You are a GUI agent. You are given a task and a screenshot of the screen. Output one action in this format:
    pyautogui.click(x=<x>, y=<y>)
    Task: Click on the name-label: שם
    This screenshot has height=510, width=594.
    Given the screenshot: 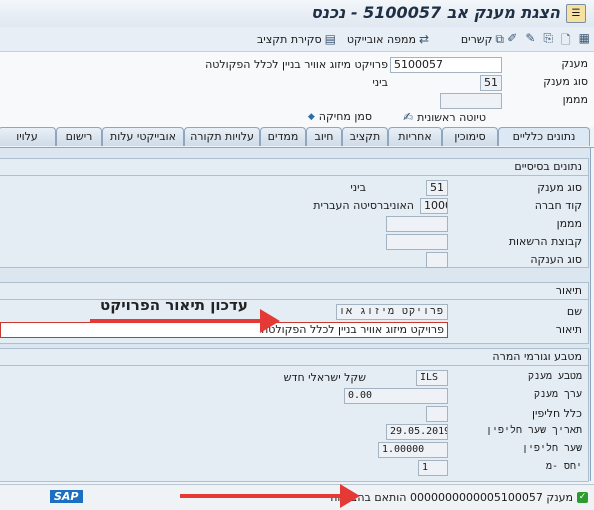 What is the action you would take?
    pyautogui.click(x=574, y=311)
    